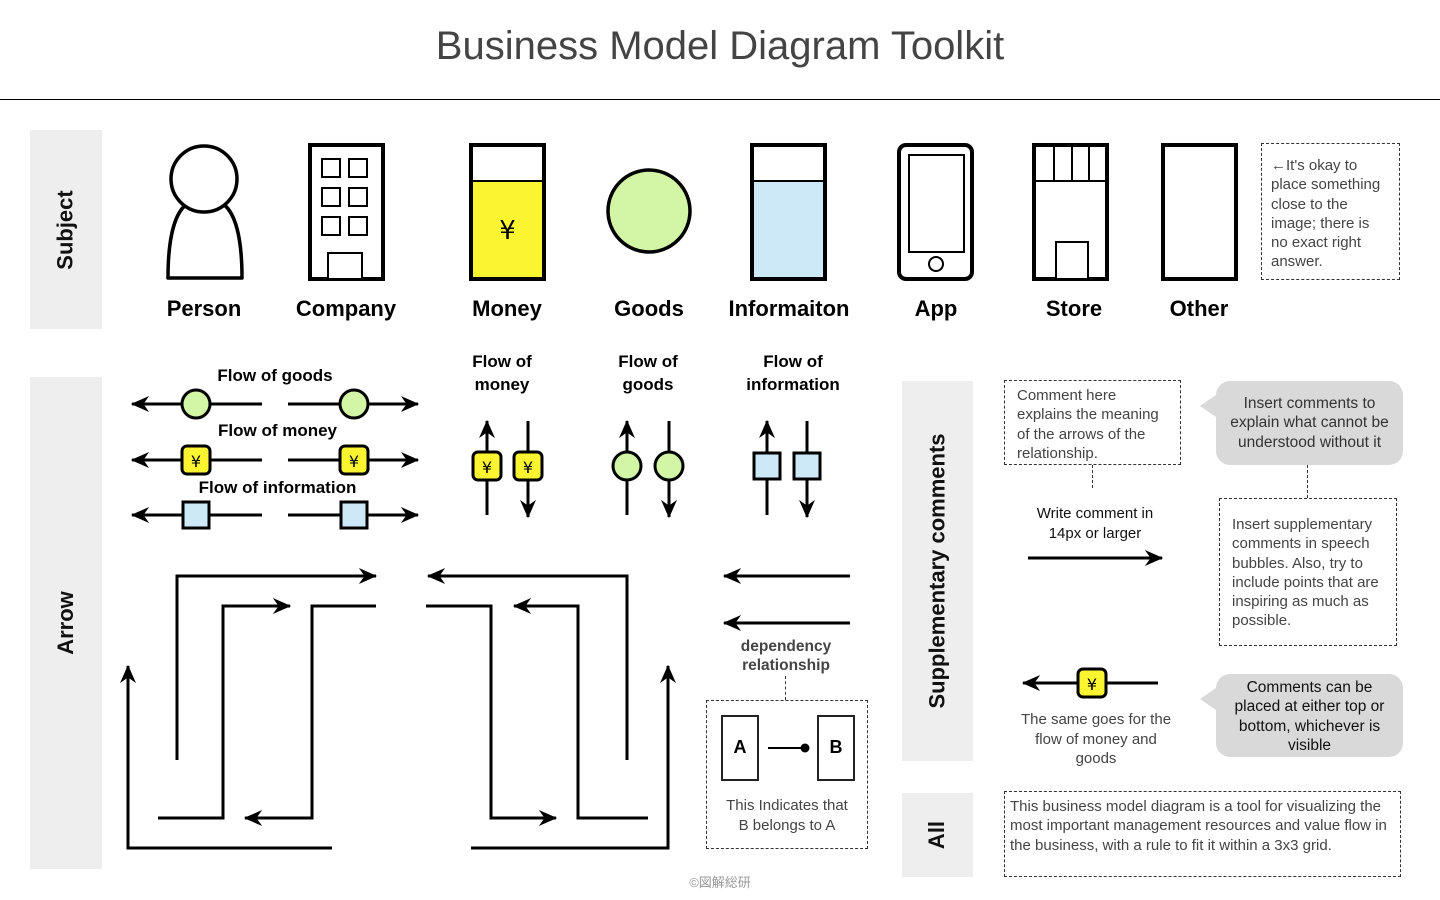 Image resolution: width=1440 pixels, height=900 pixels. Describe the element at coordinates (196, 515) in the screenshot. I see `information-flow-left-arrow` at that location.